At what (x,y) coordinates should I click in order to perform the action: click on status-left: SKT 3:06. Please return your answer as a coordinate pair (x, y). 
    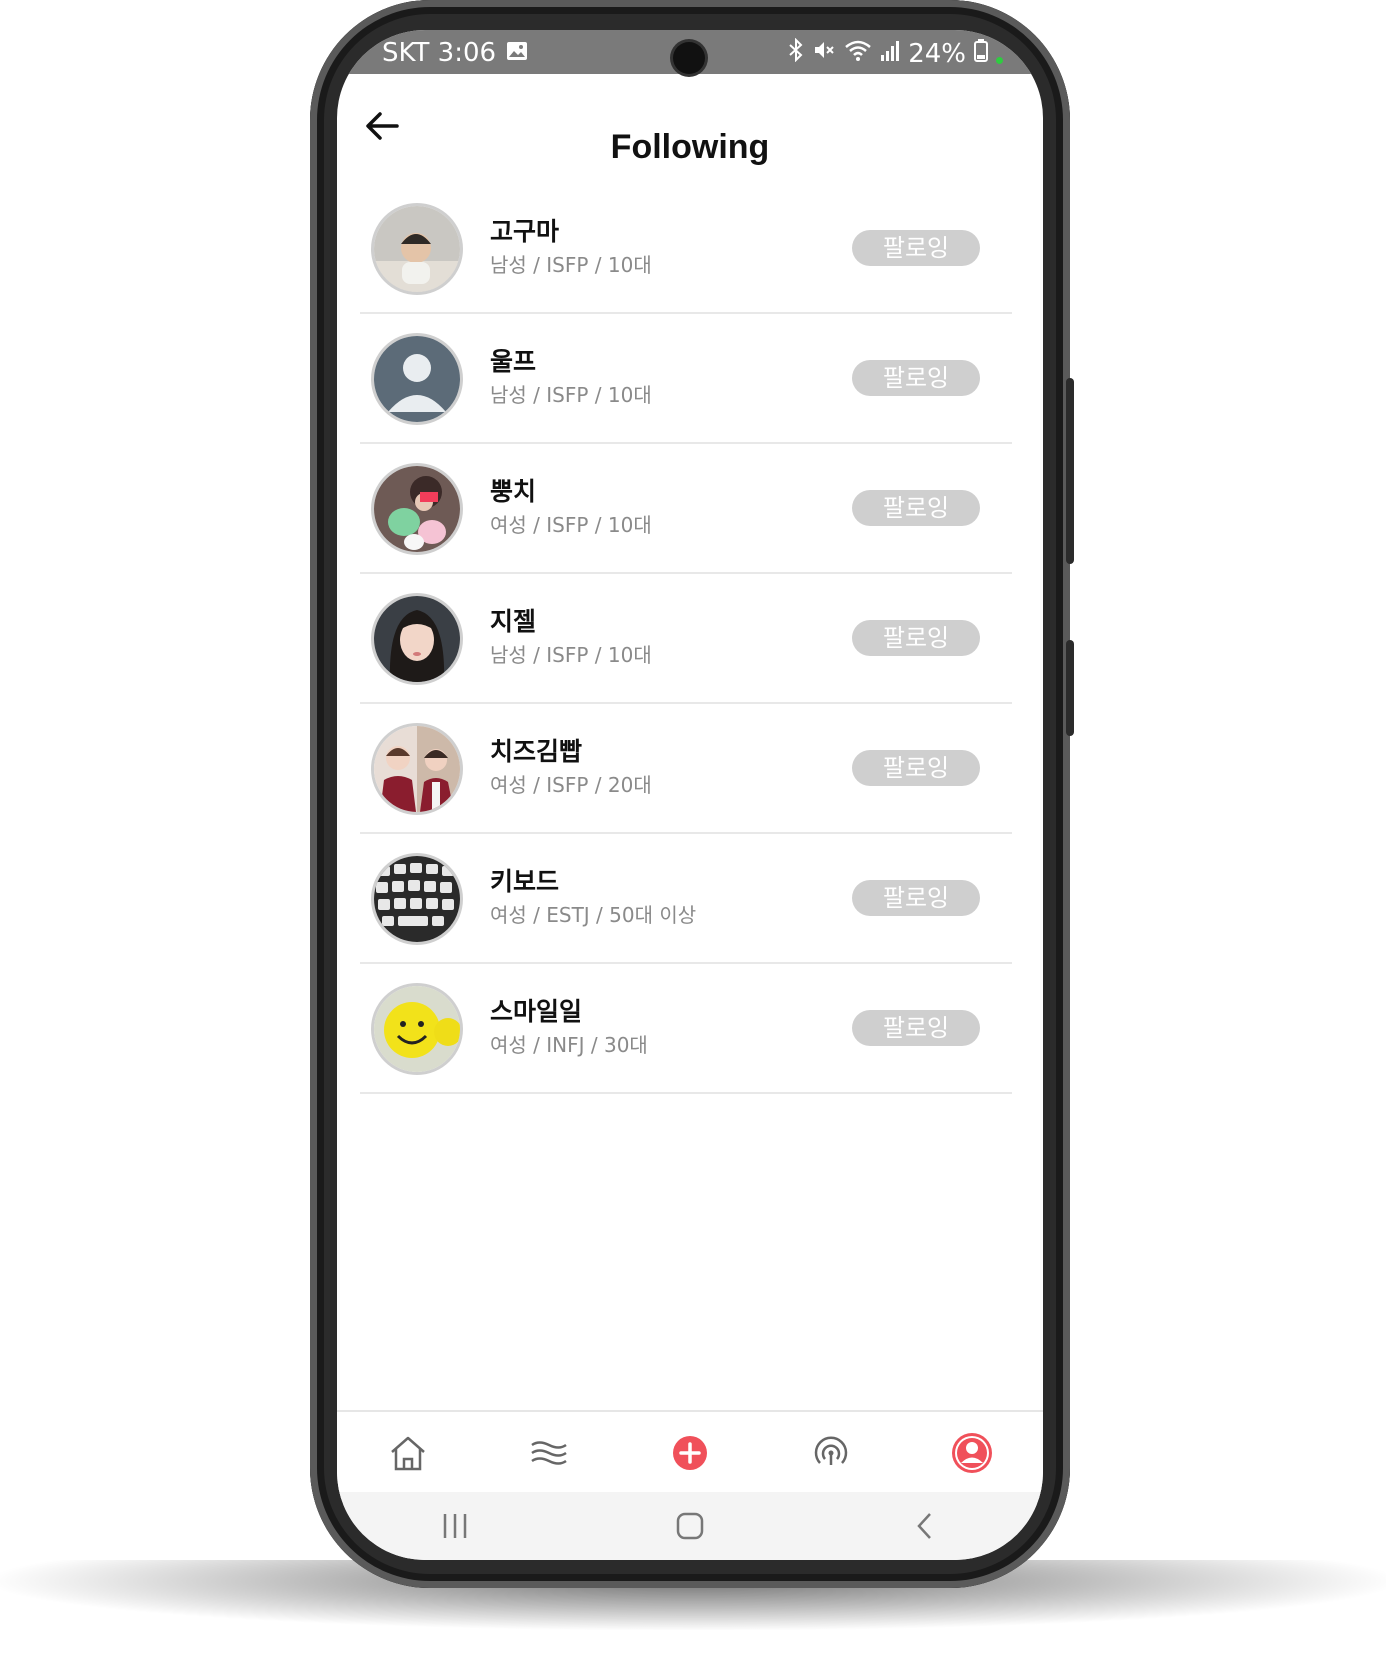
    Looking at the image, I should click on (455, 53).